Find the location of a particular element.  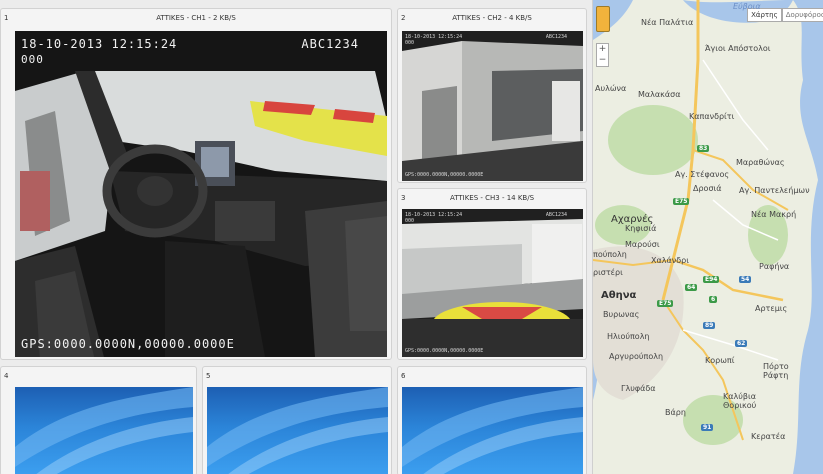

zoom-control: + − is located at coordinates (602, 55).